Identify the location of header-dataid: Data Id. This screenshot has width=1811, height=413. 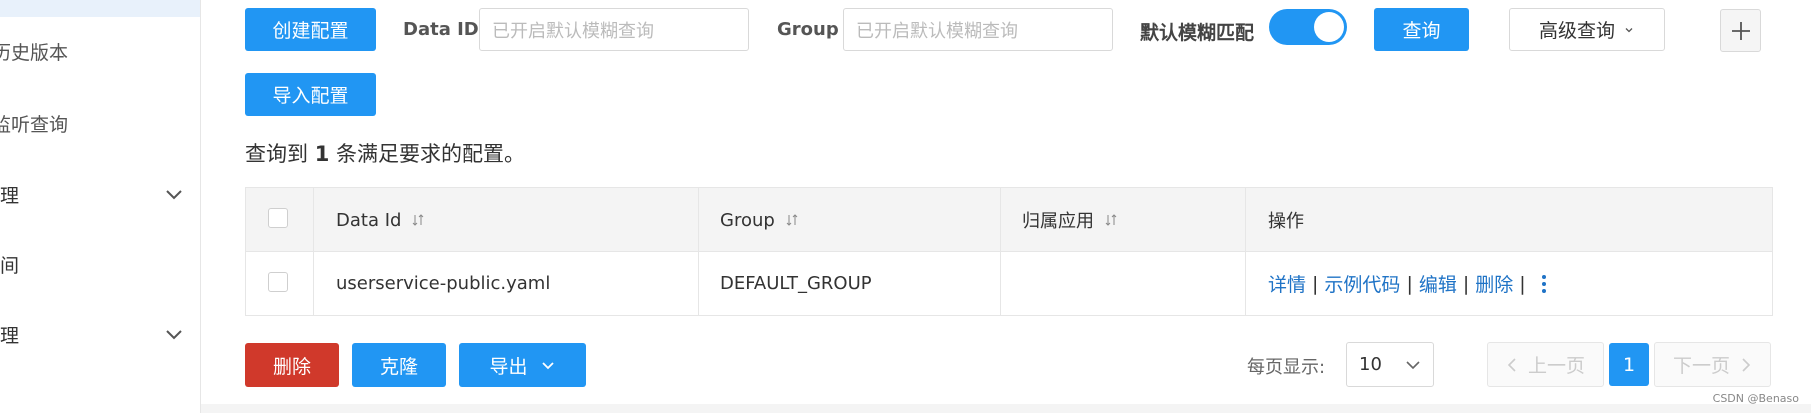
(380, 220).